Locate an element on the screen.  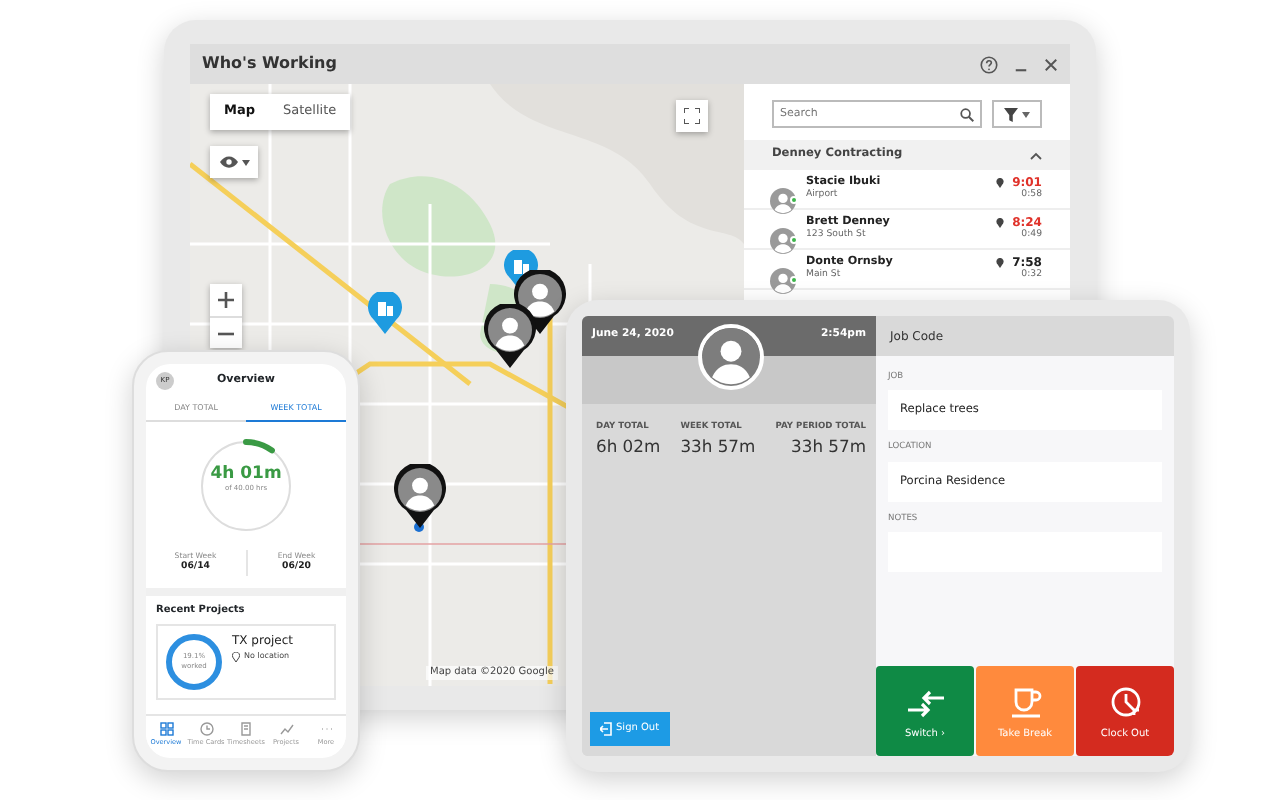
visibility-dropdown is located at coordinates (234, 162).